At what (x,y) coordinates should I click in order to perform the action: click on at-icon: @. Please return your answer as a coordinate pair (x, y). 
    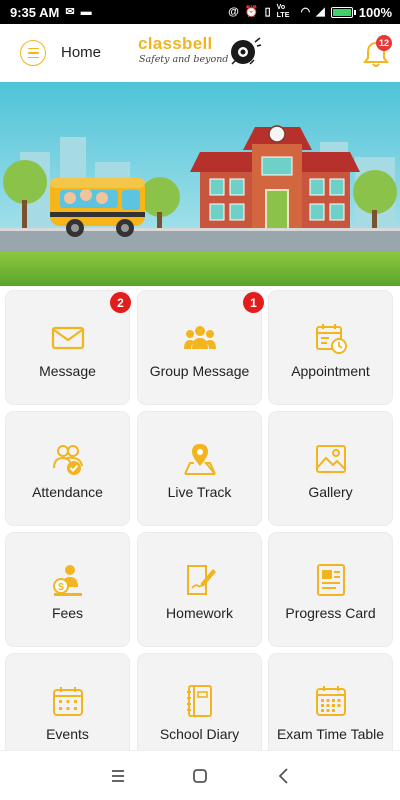
    Looking at the image, I should click on (233, 11).